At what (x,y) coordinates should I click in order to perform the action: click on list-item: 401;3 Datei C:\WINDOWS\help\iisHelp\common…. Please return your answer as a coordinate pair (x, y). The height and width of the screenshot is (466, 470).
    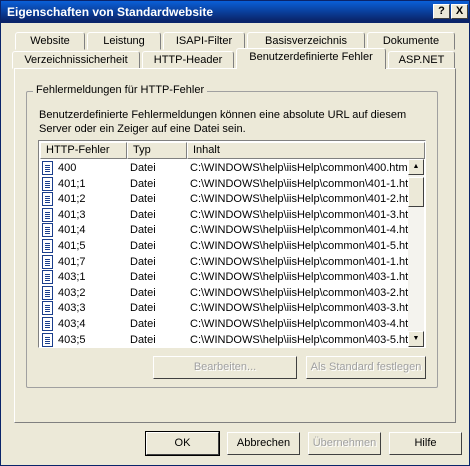
    Looking at the image, I should click on (228, 215).